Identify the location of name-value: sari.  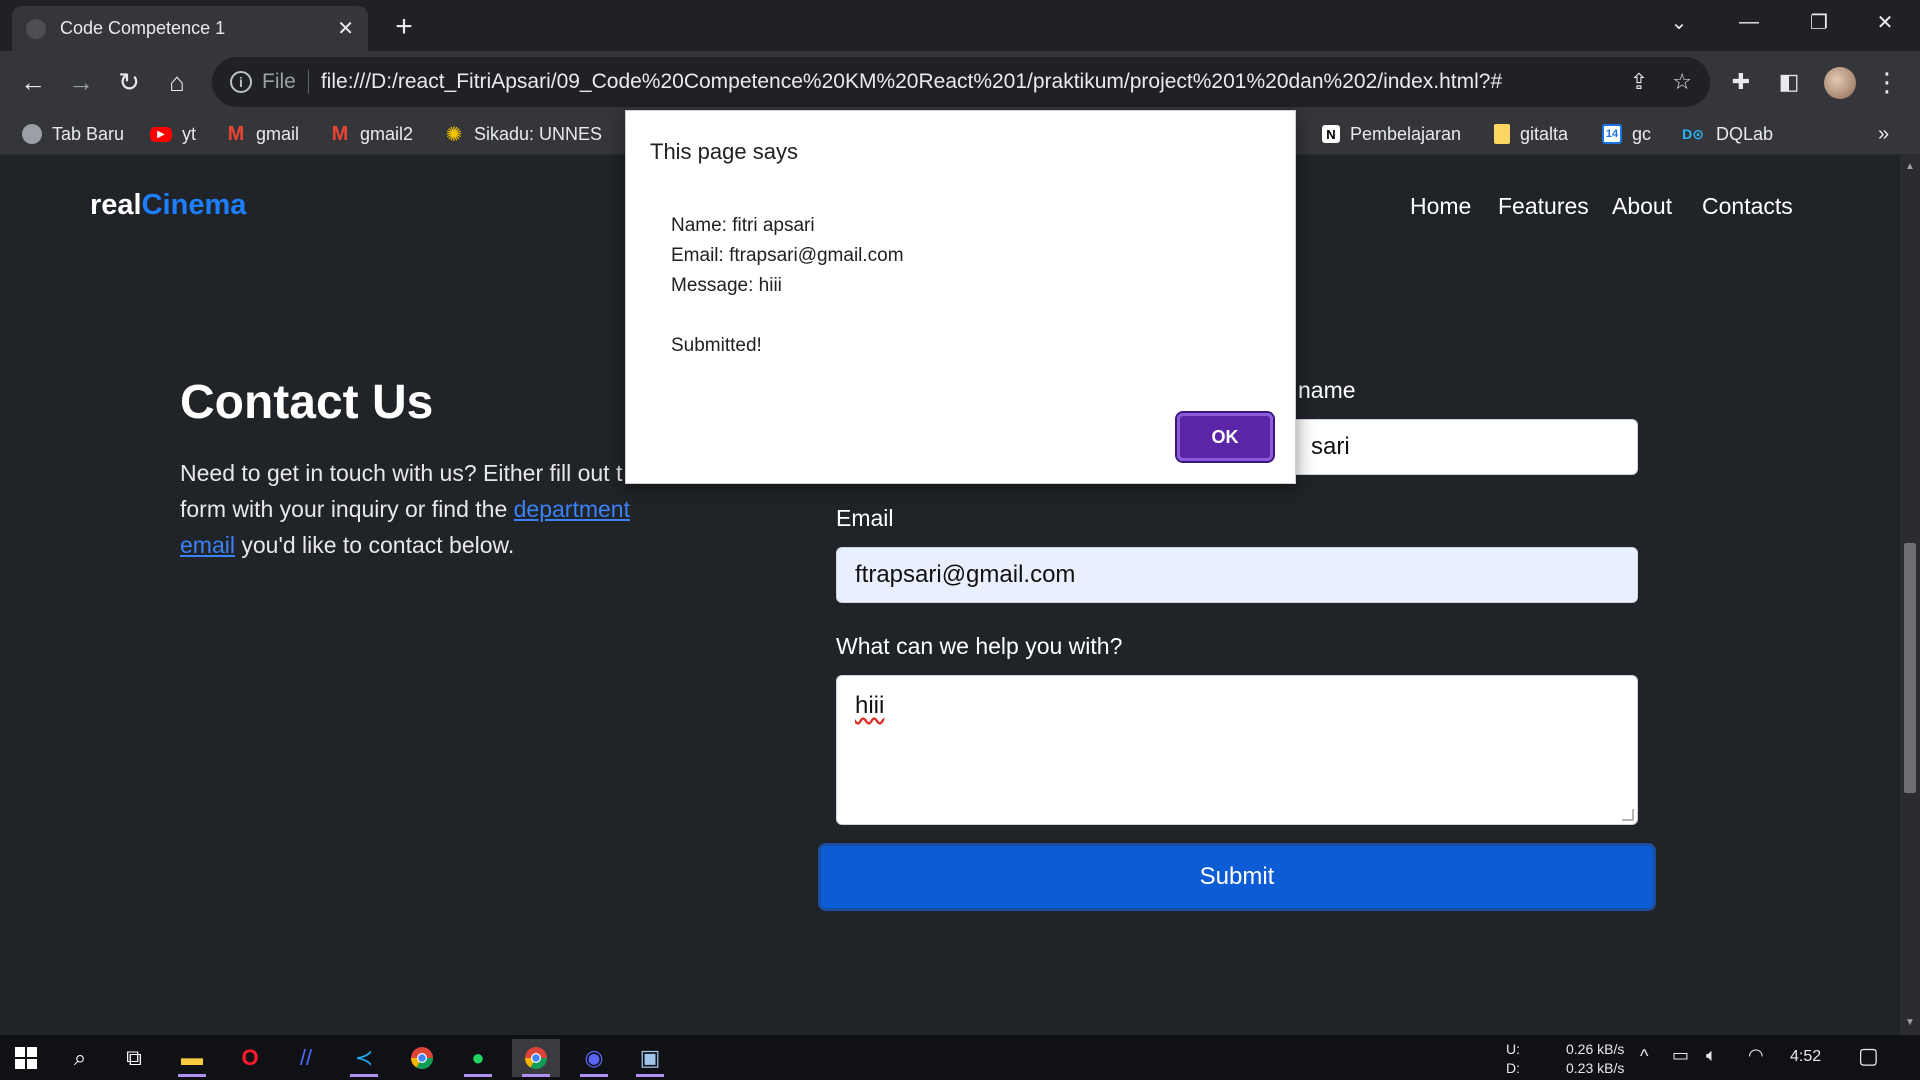
(1330, 446).